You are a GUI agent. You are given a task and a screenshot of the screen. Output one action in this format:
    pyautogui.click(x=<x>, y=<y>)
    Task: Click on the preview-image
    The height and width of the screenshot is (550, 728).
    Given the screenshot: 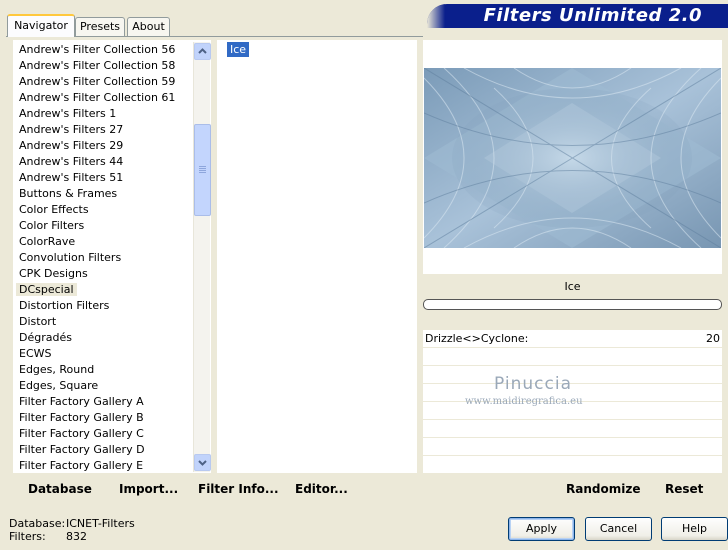 What is the action you would take?
    pyautogui.click(x=572, y=158)
    